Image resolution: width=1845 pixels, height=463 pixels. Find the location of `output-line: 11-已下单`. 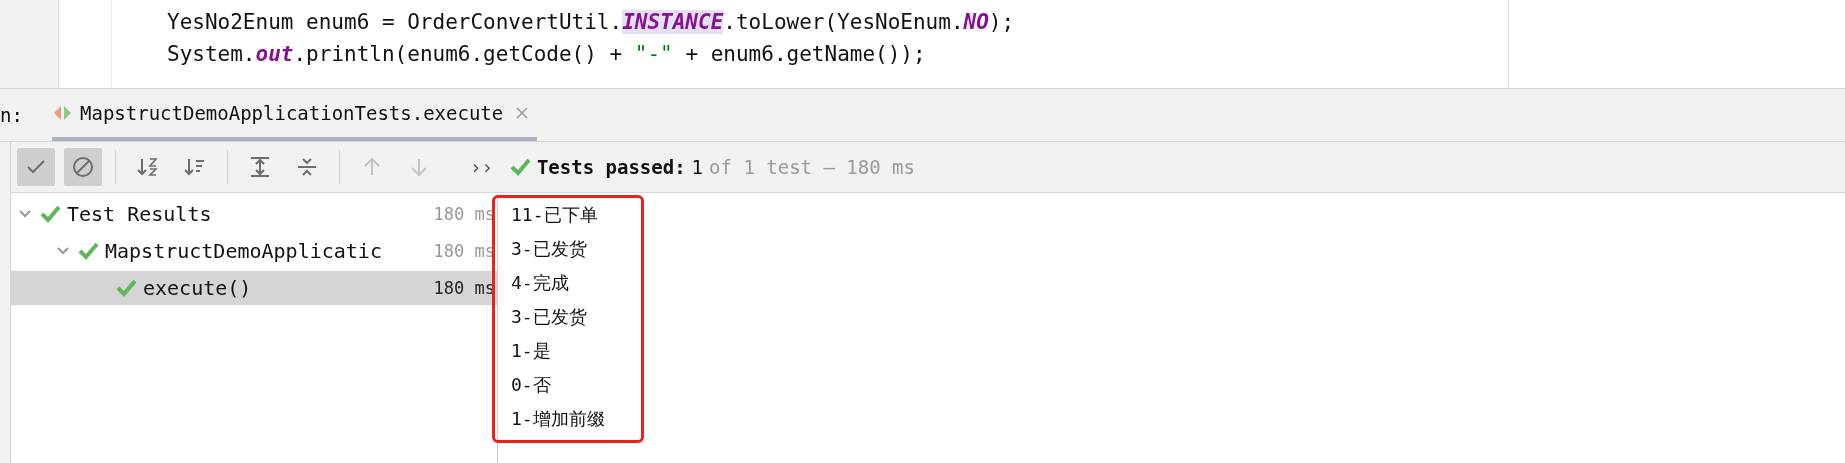

output-line: 11-已下单 is located at coordinates (555, 215).